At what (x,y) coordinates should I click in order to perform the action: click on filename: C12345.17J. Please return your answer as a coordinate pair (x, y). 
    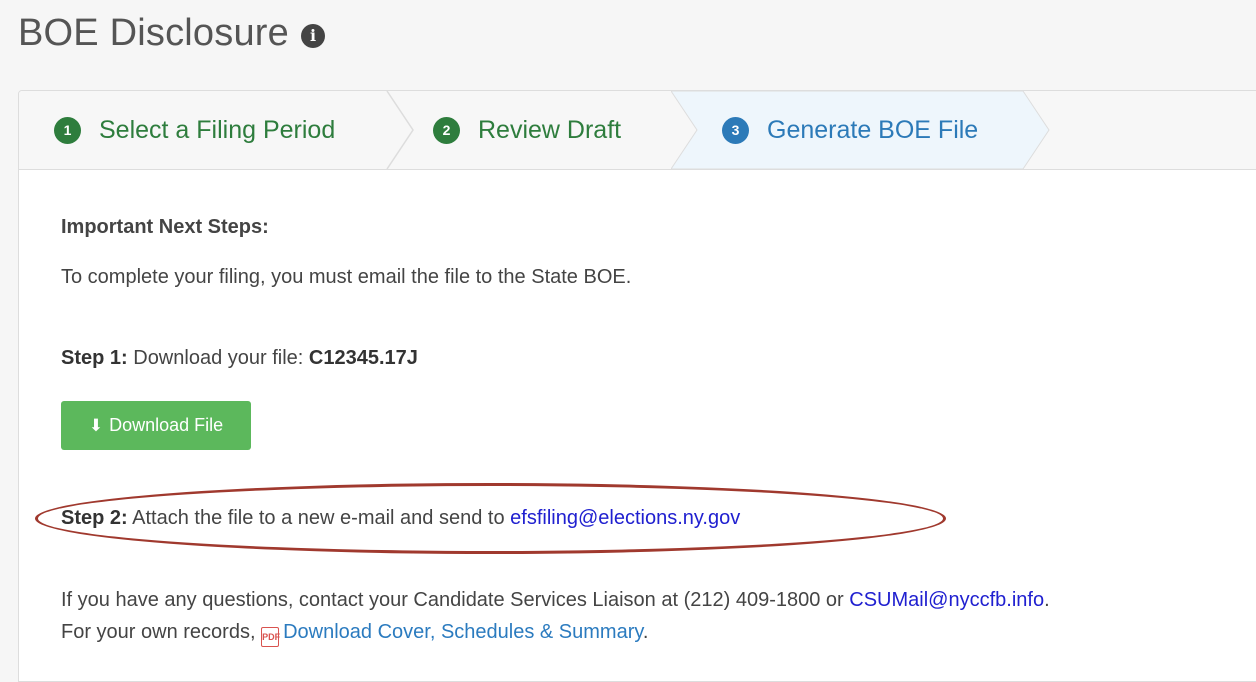
    Looking at the image, I should click on (363, 358).